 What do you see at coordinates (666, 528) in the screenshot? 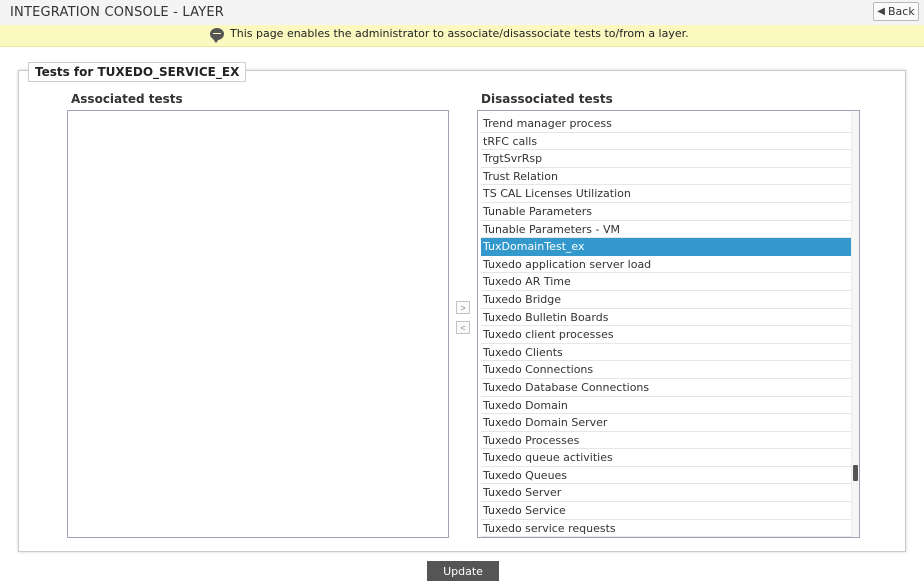
I see `list-item: Tuxedo service requests` at bounding box center [666, 528].